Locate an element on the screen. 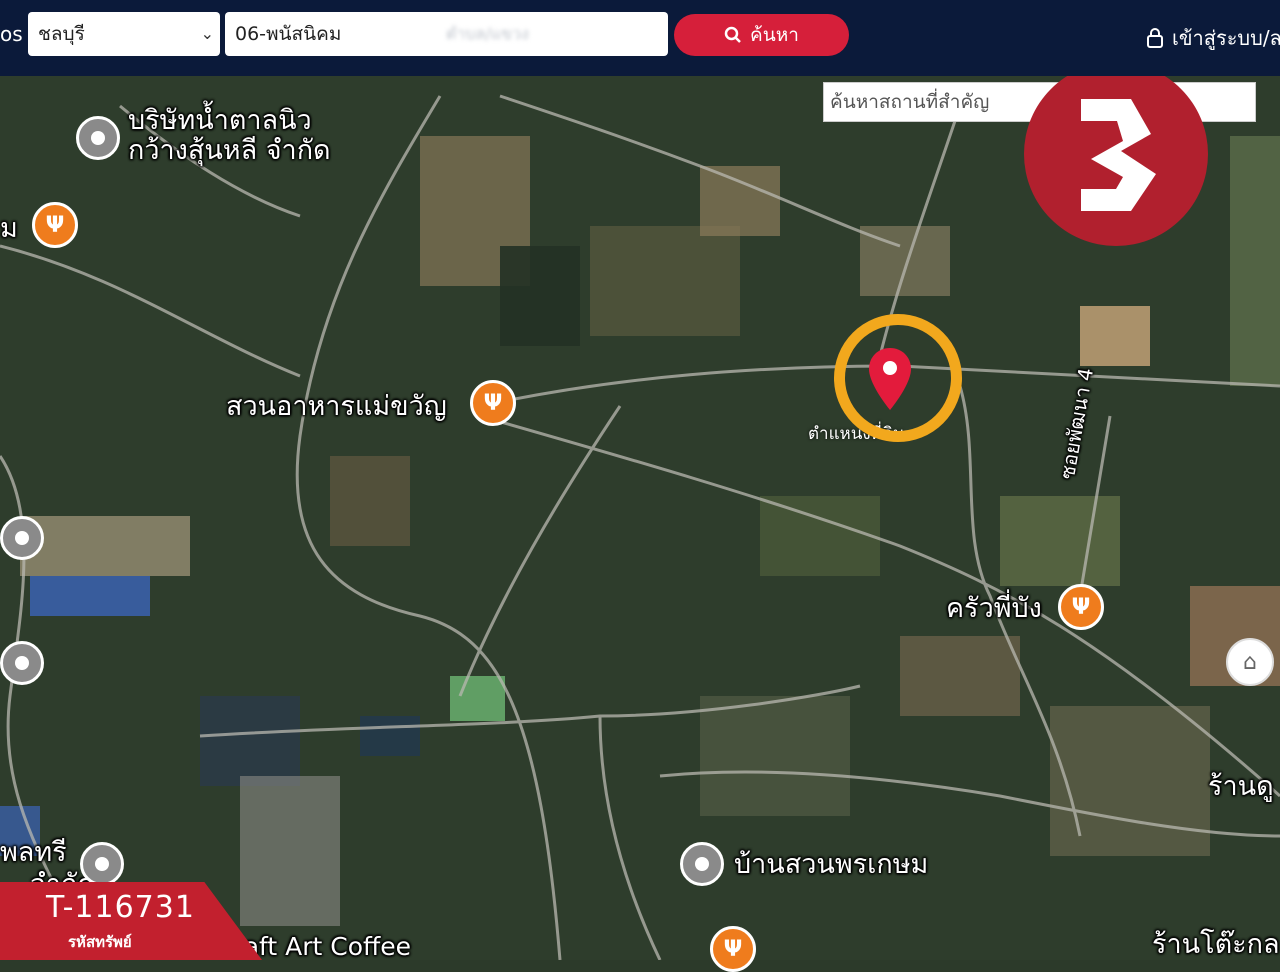  search-button: ค้นหา is located at coordinates (761, 35).